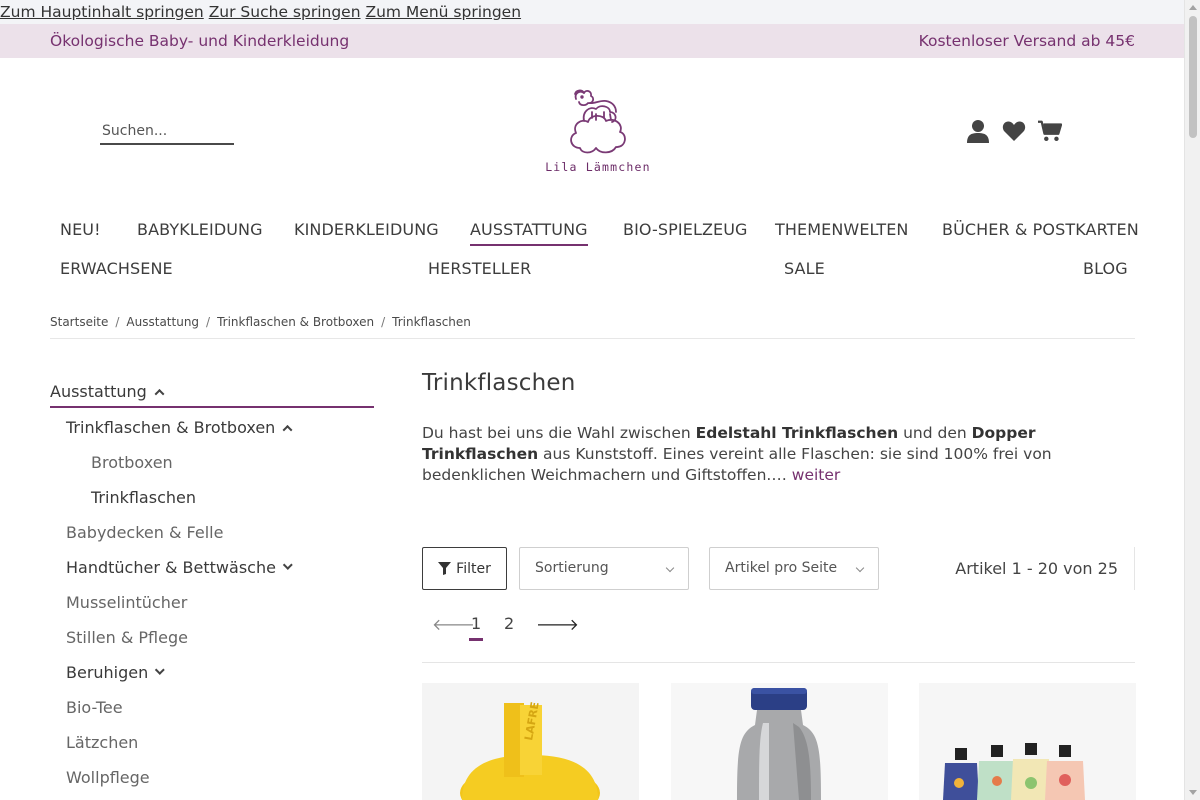 The image size is (1200, 800). Describe the element at coordinates (127, 637) in the screenshot. I see `sidebar-item-stillen-pflege: Stillen & Pflege` at that location.